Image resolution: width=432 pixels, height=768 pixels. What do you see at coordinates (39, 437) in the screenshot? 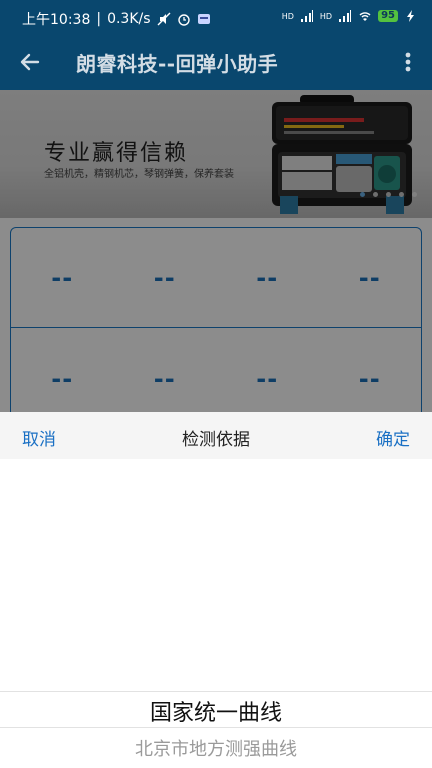
I see `cancel-button: 取消` at bounding box center [39, 437].